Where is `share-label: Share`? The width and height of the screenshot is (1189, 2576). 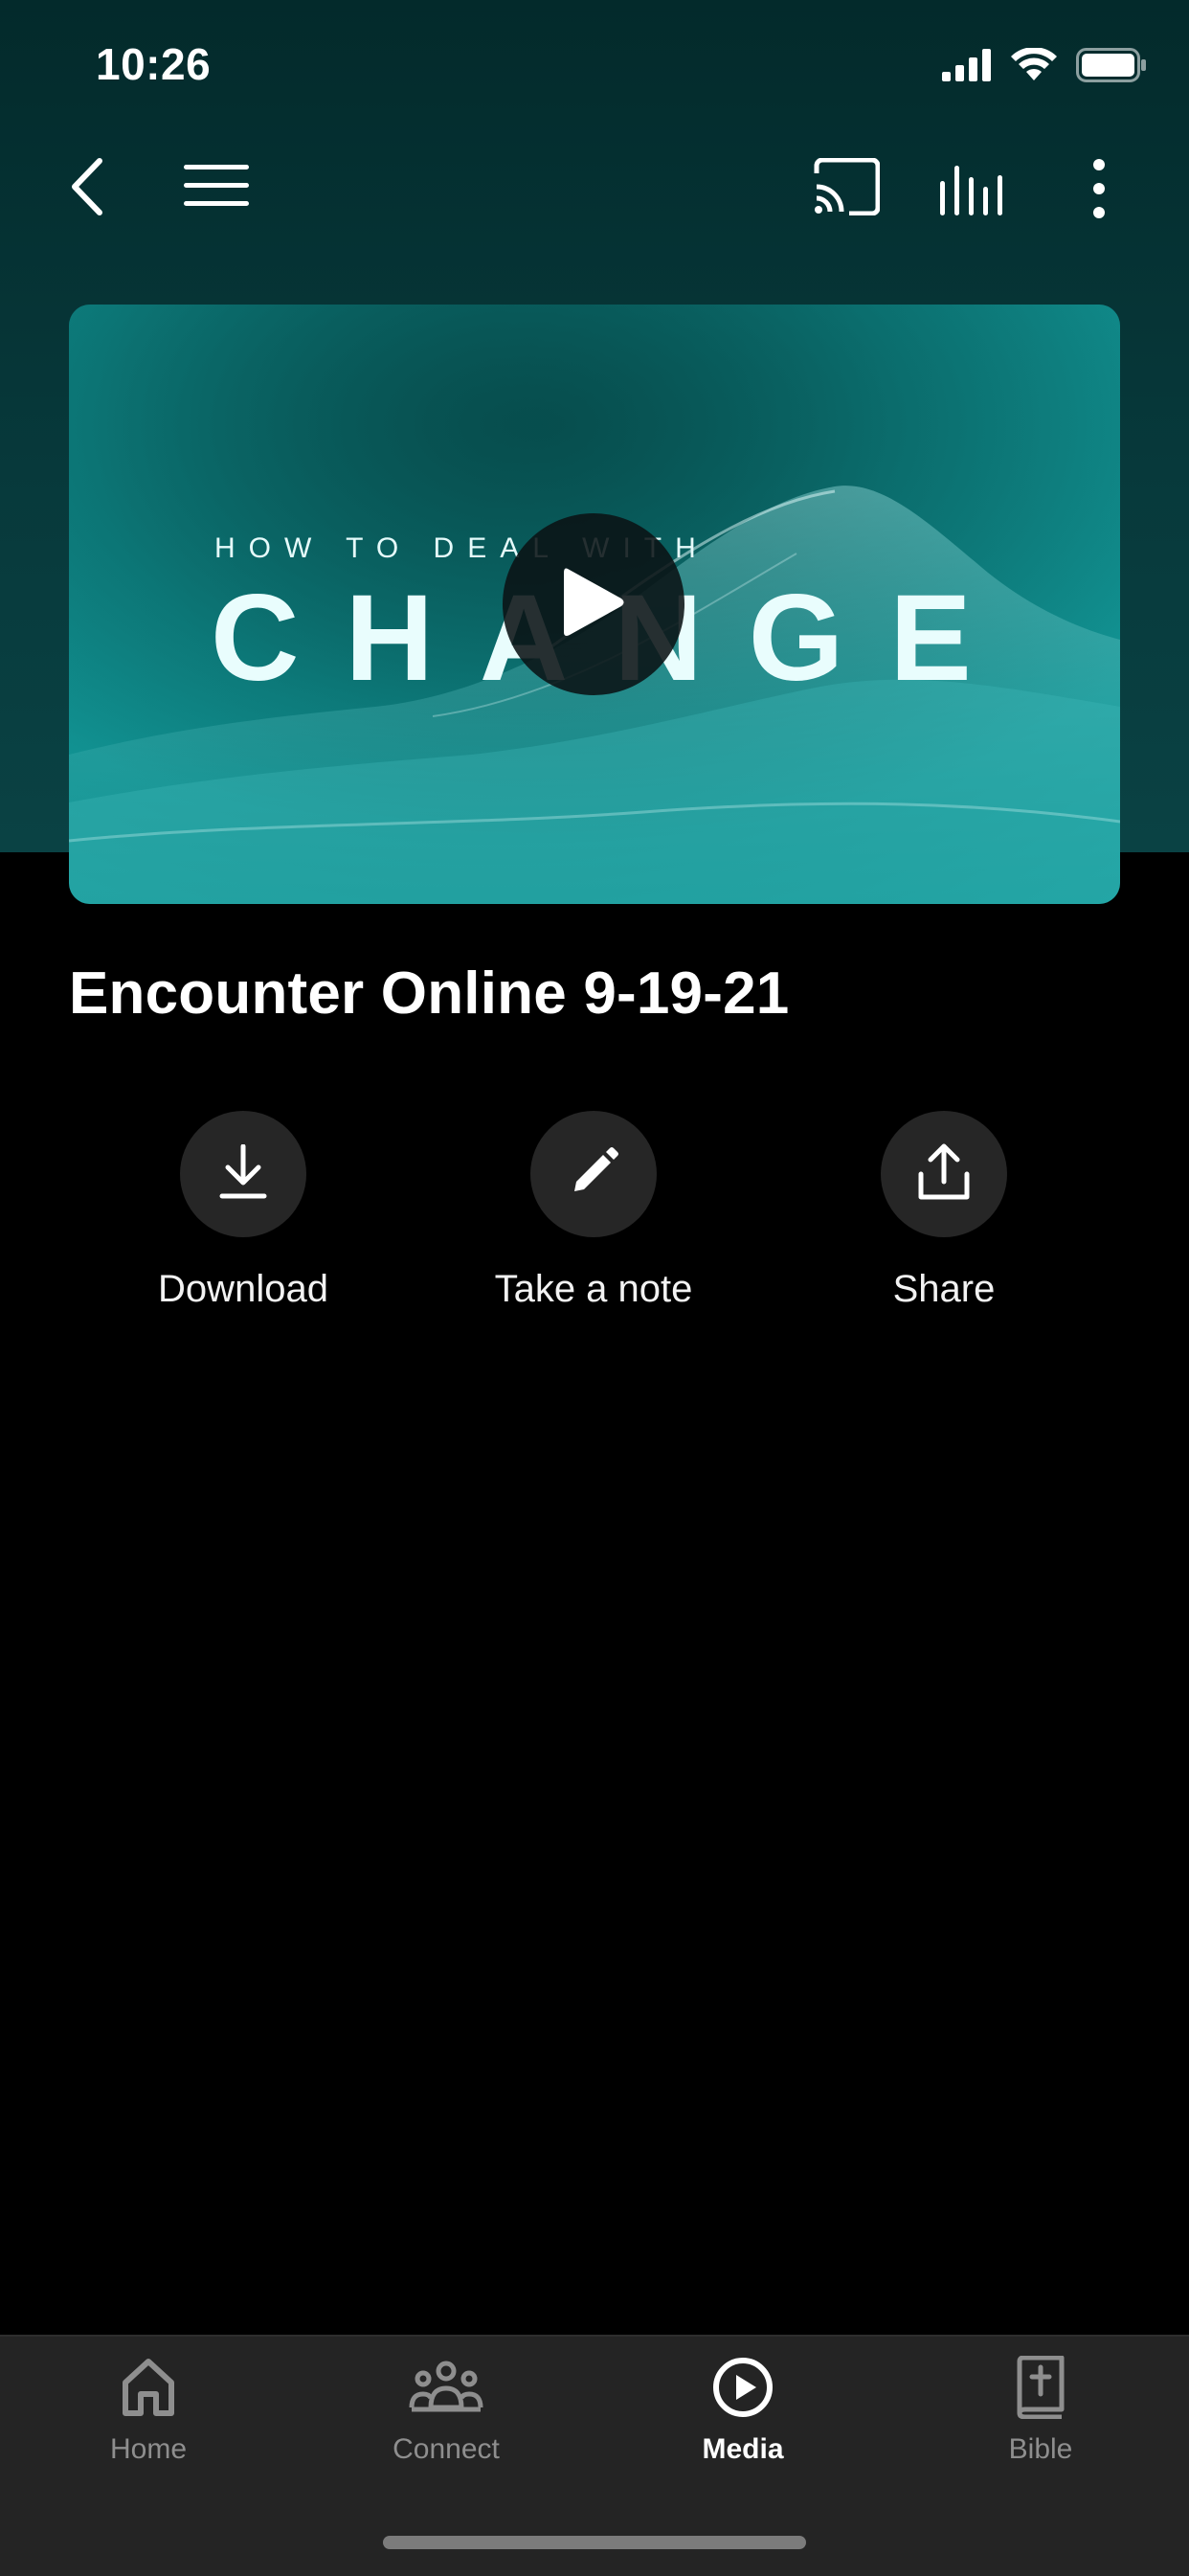 share-label: Share is located at coordinates (944, 1289).